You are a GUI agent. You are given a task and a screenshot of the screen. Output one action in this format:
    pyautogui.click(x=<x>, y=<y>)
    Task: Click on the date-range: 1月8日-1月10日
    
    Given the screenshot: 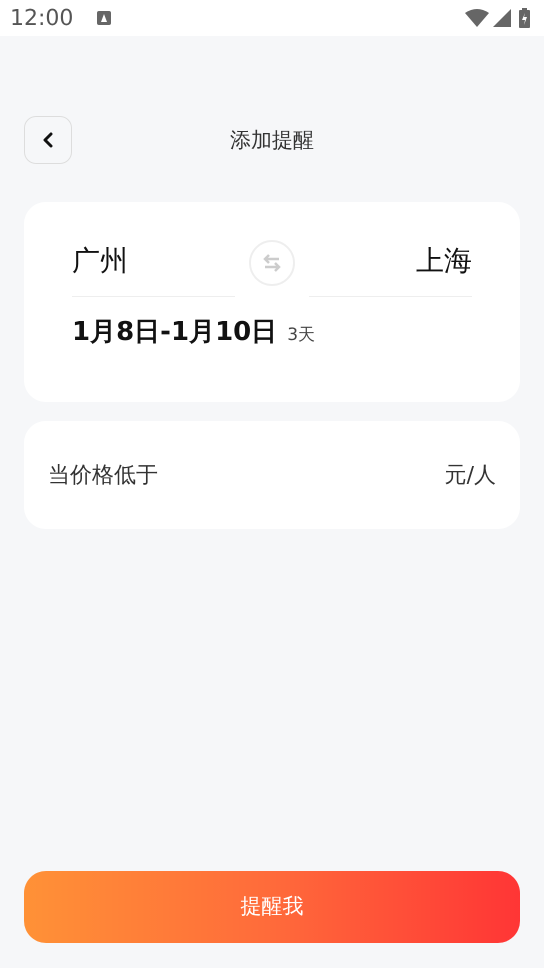 What is the action you would take?
    pyautogui.click(x=175, y=332)
    